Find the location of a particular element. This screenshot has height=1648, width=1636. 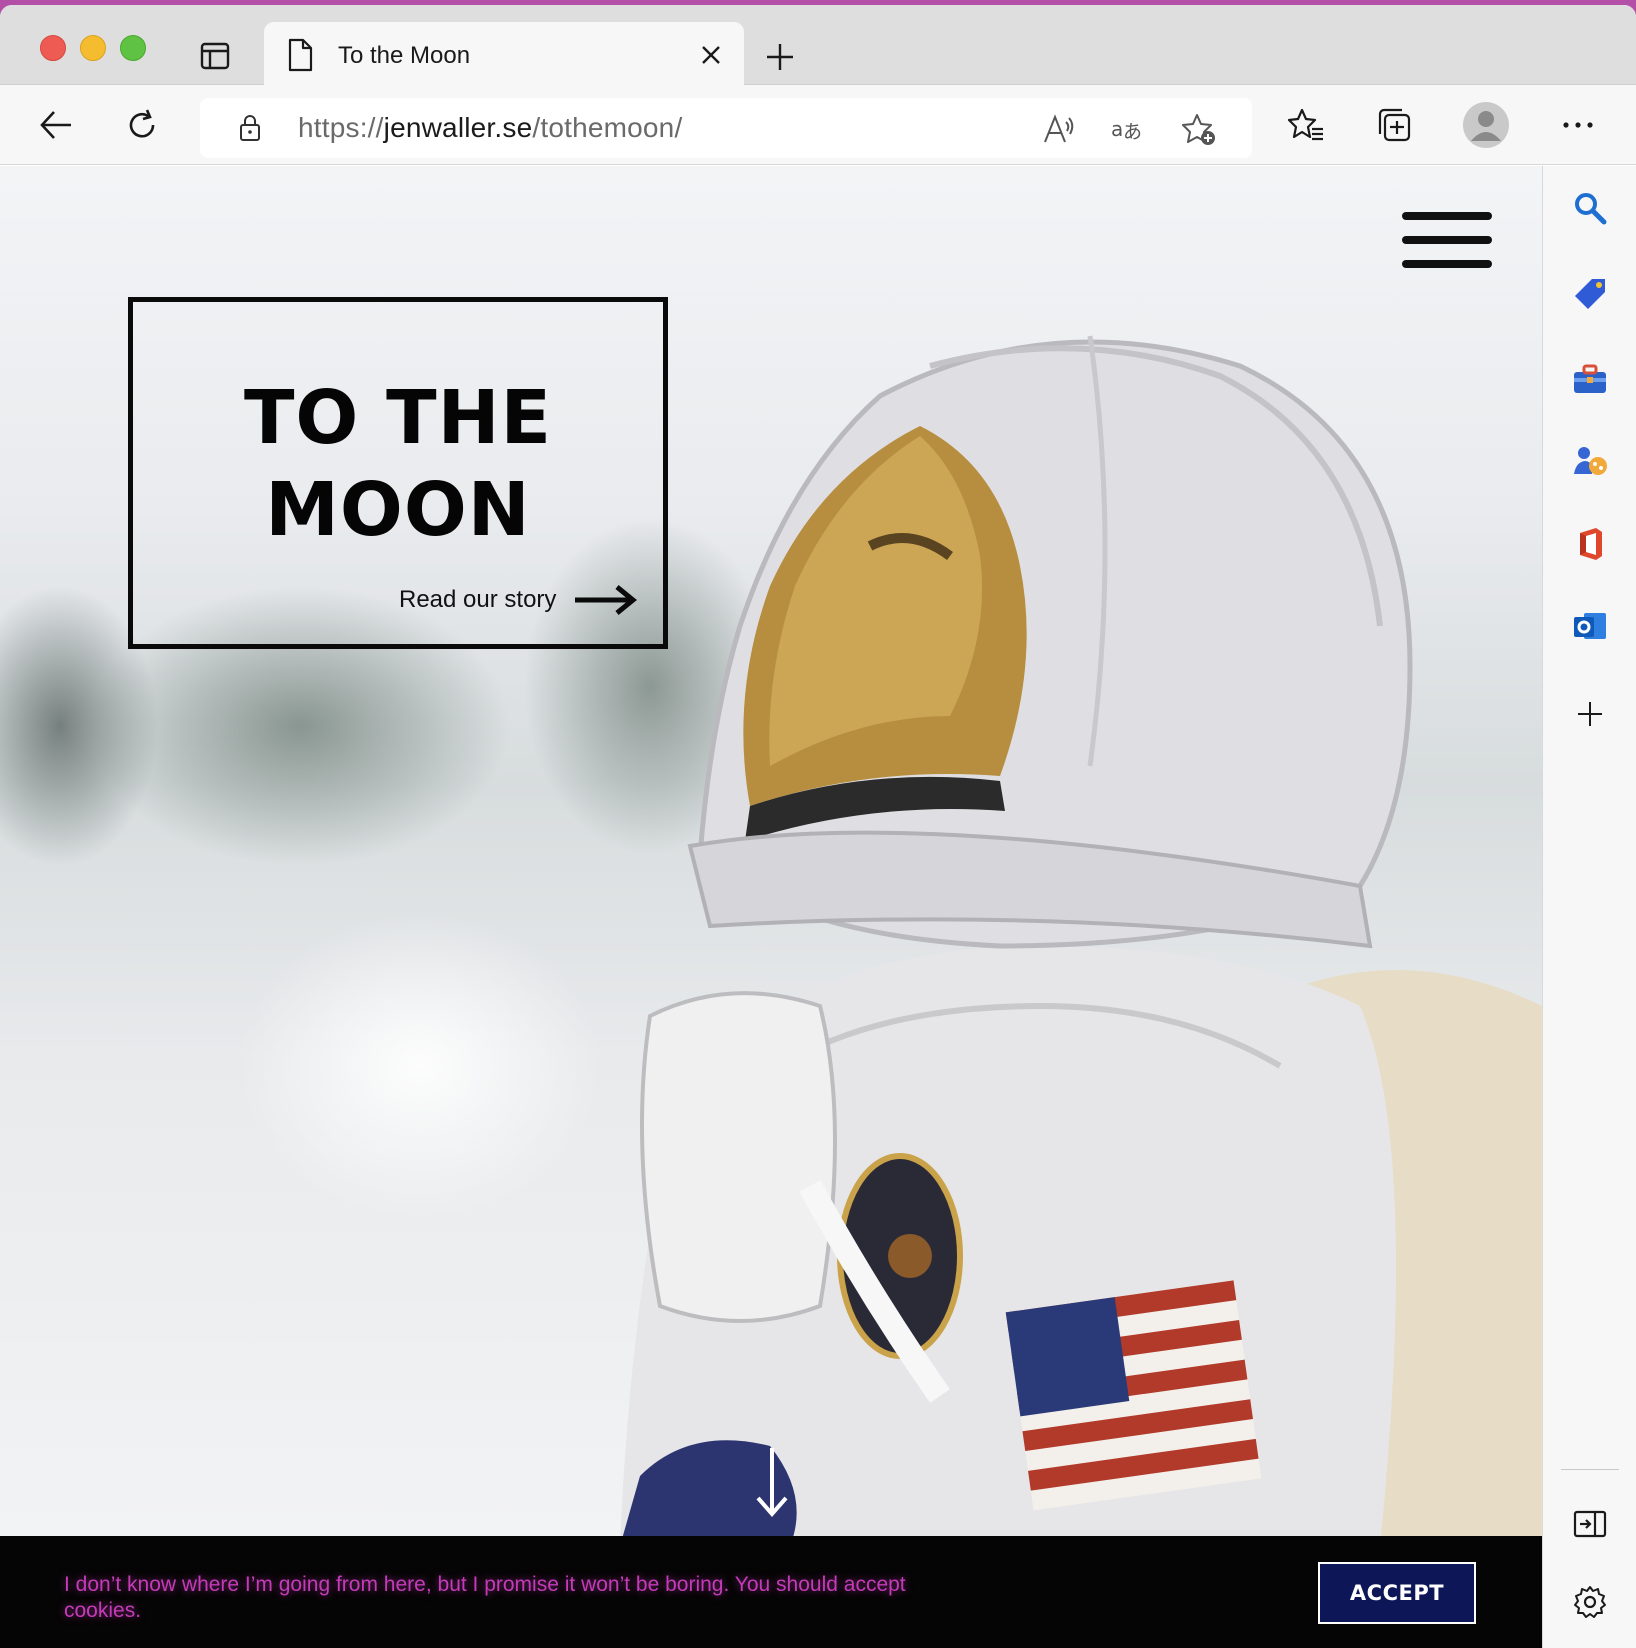

add-icon is located at coordinates (1590, 714).